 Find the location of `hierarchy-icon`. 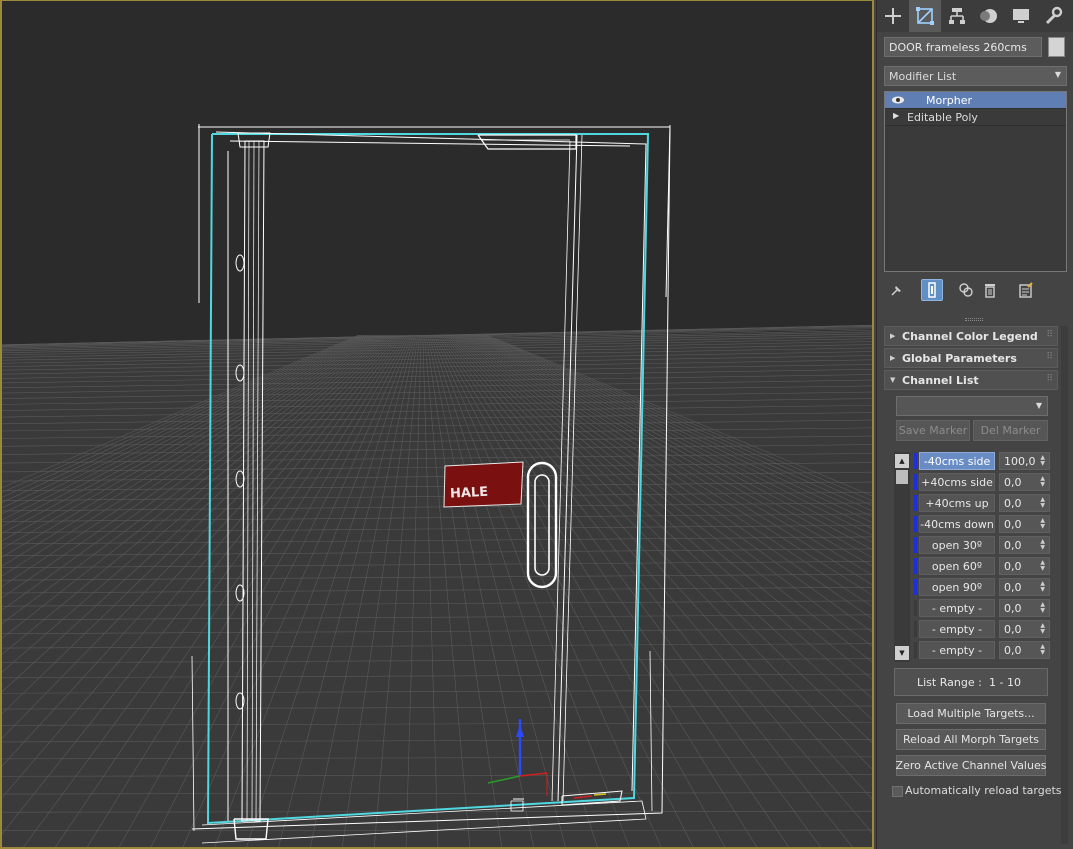

hierarchy-icon is located at coordinates (957, 16).